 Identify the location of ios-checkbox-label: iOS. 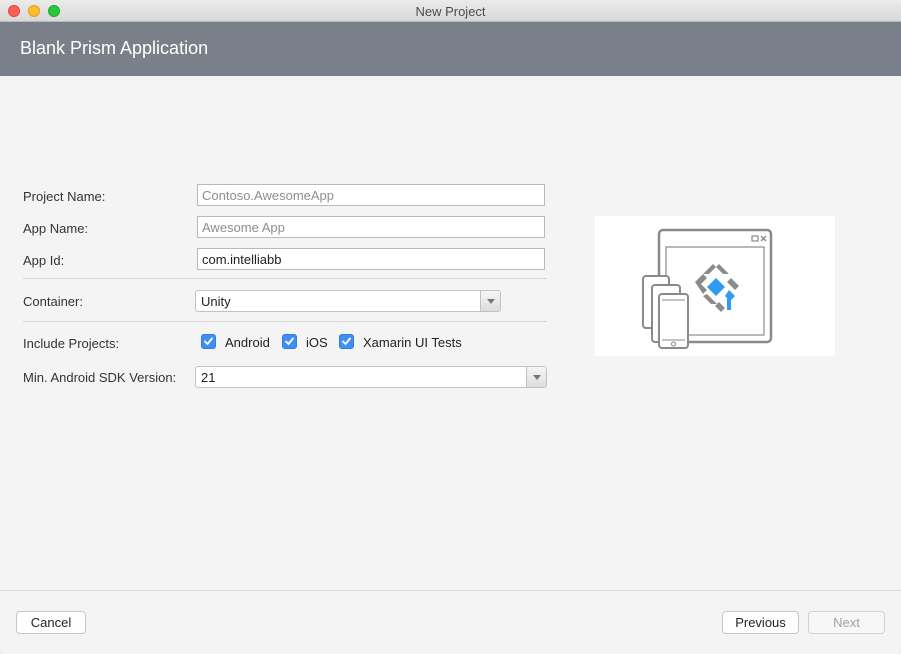
(317, 342).